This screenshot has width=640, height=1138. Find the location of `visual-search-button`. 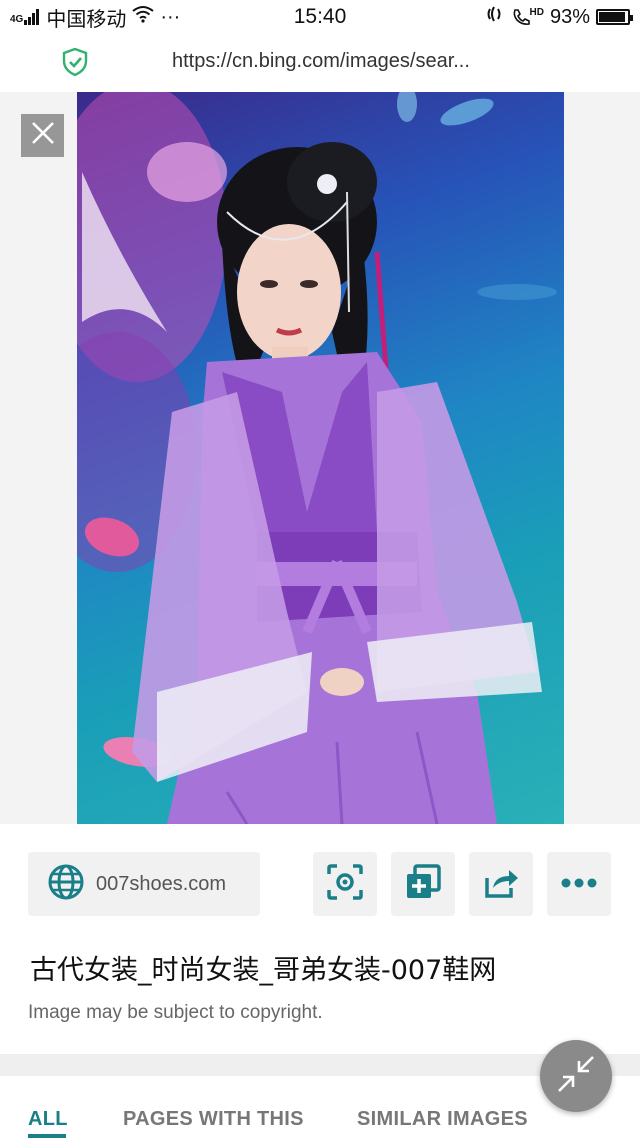

visual-search-button is located at coordinates (345, 884).